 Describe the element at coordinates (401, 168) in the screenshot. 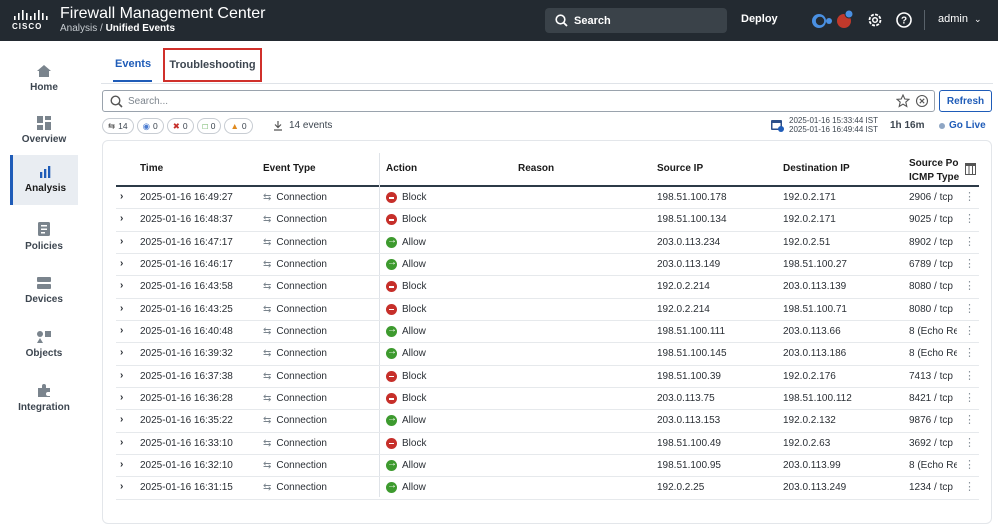

I see `column-header-action: Action` at that location.